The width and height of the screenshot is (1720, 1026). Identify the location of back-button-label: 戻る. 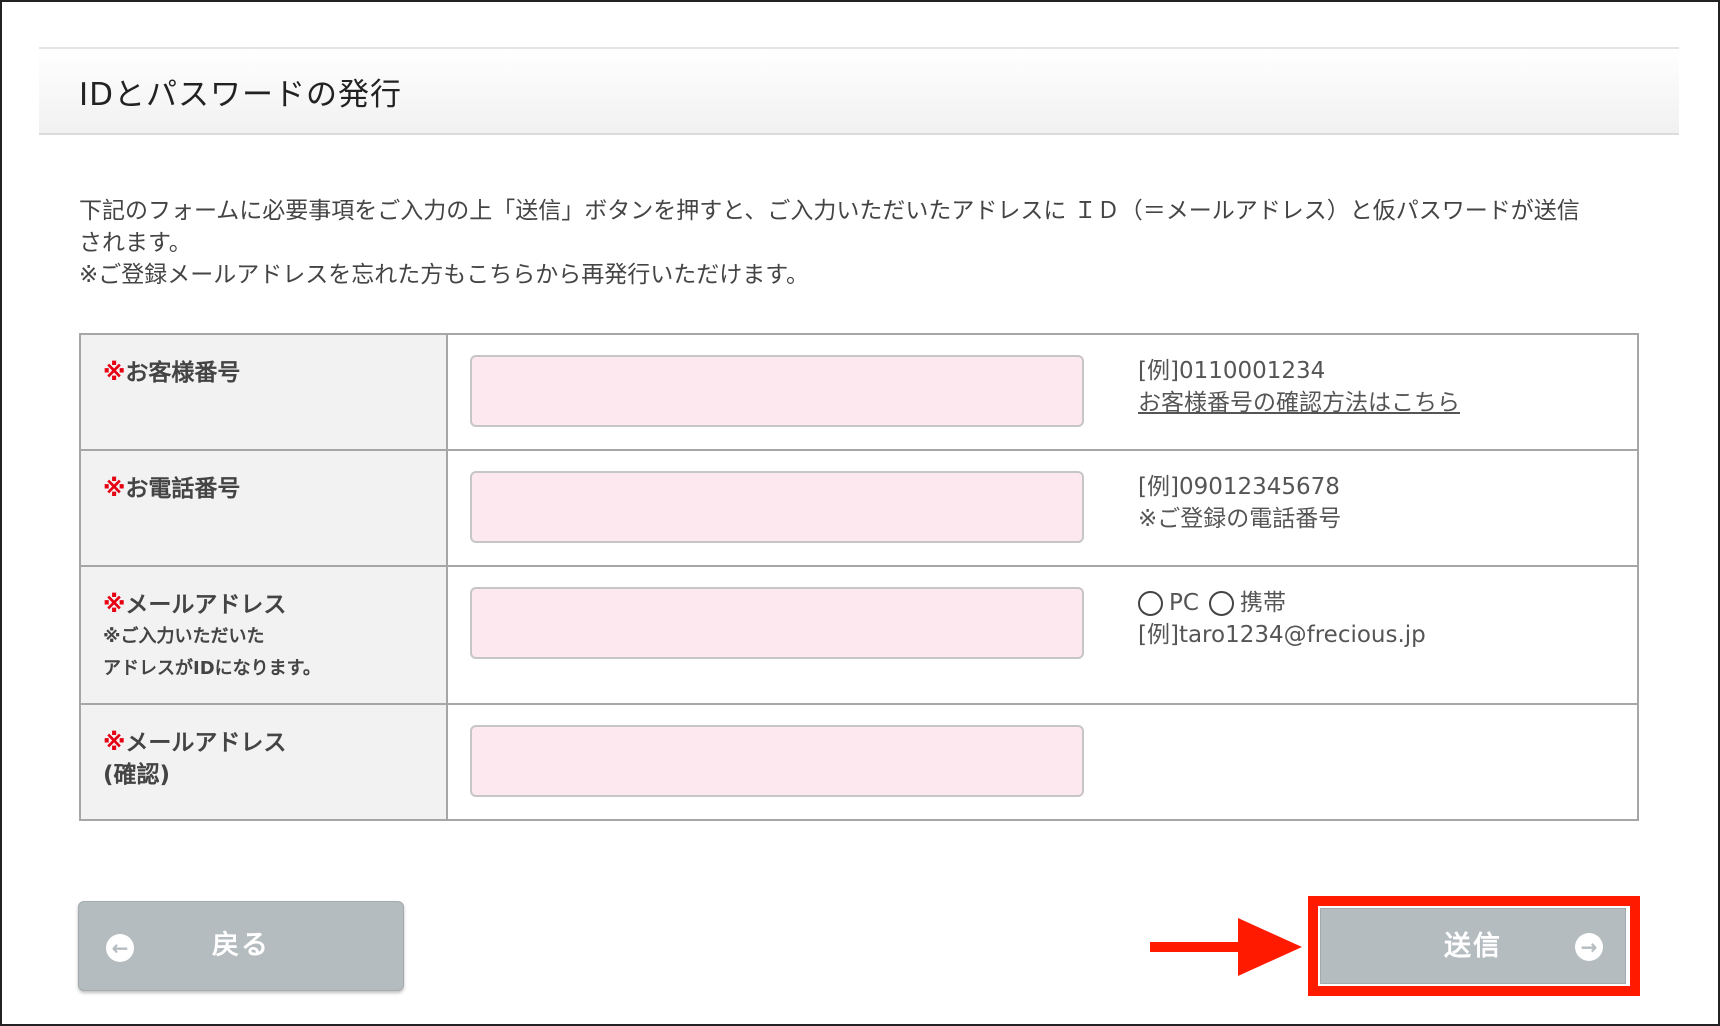
(241, 945).